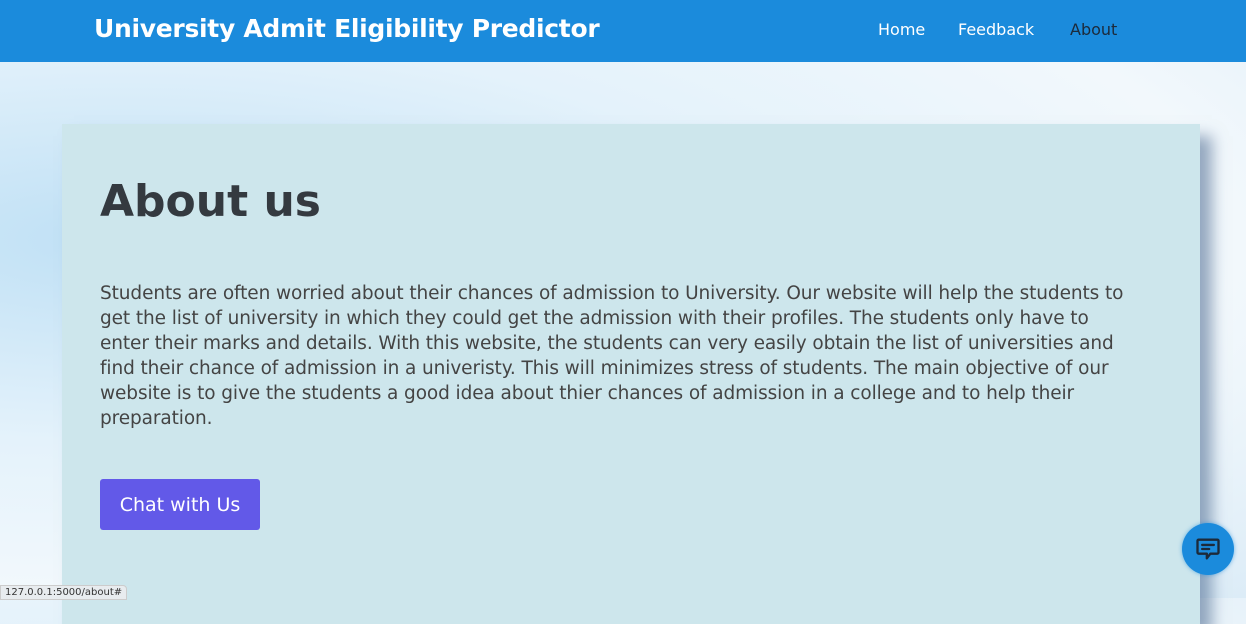 Image resolution: width=1246 pixels, height=624 pixels. Describe the element at coordinates (901, 29) in the screenshot. I see `nav-home: Home` at that location.